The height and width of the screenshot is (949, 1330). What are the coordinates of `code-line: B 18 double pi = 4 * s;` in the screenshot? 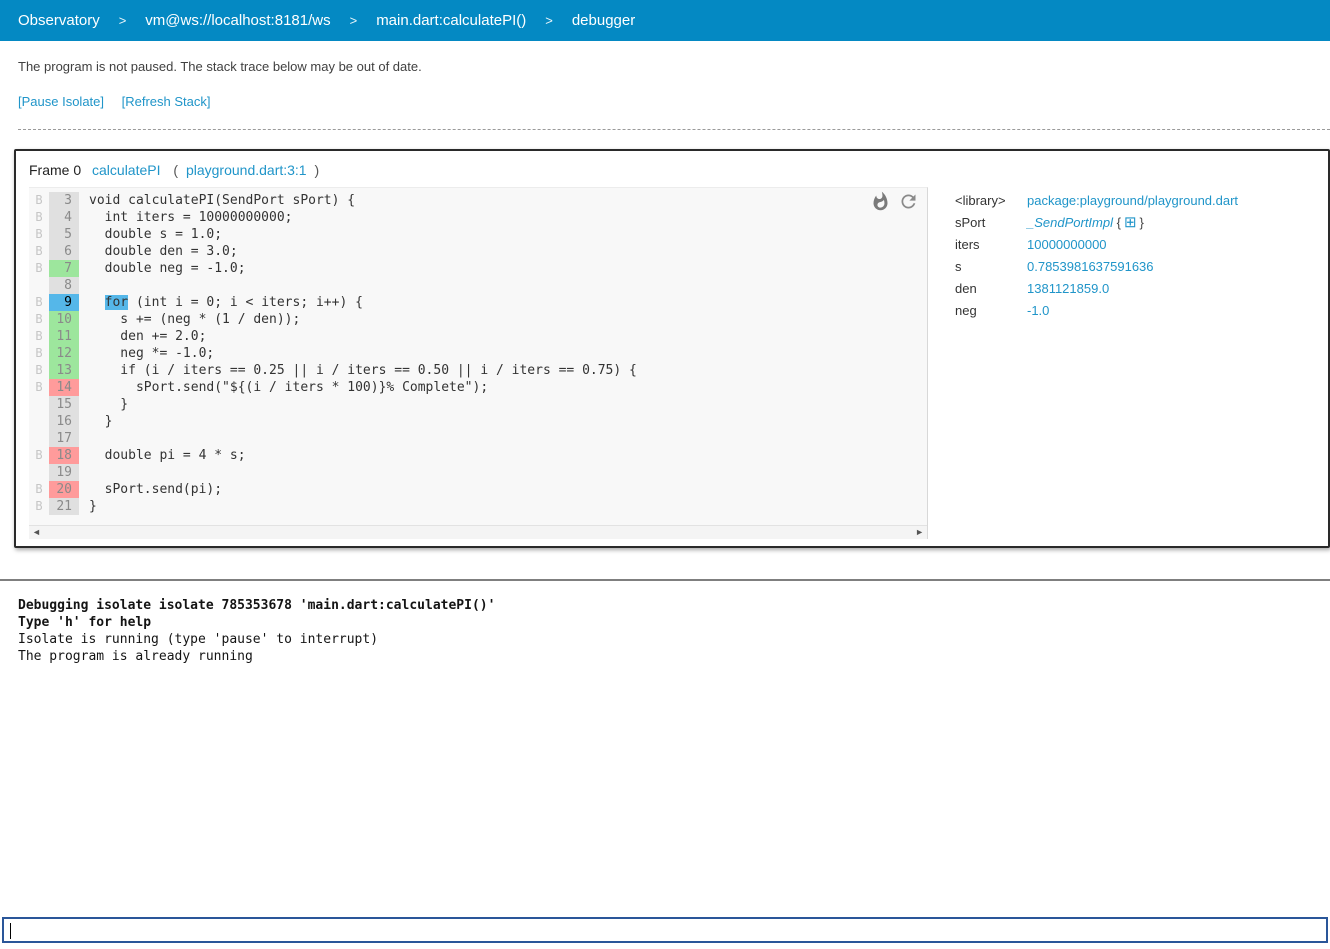 It's located at (478, 455).